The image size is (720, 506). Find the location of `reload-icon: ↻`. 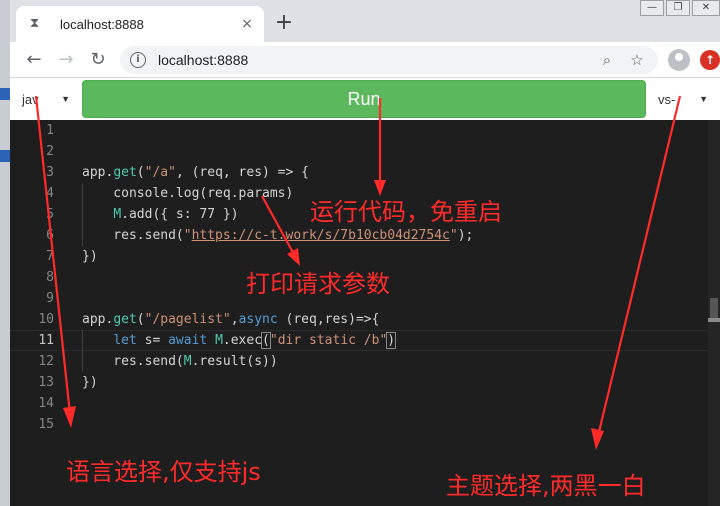

reload-icon: ↻ is located at coordinates (98, 60).